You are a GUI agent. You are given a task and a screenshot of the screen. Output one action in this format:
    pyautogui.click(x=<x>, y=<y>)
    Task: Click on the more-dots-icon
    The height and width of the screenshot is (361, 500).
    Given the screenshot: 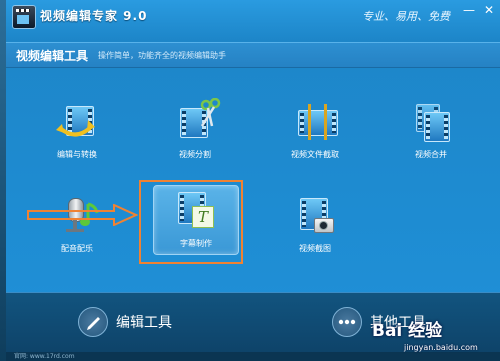 What is the action you would take?
    pyautogui.click(x=347, y=322)
    